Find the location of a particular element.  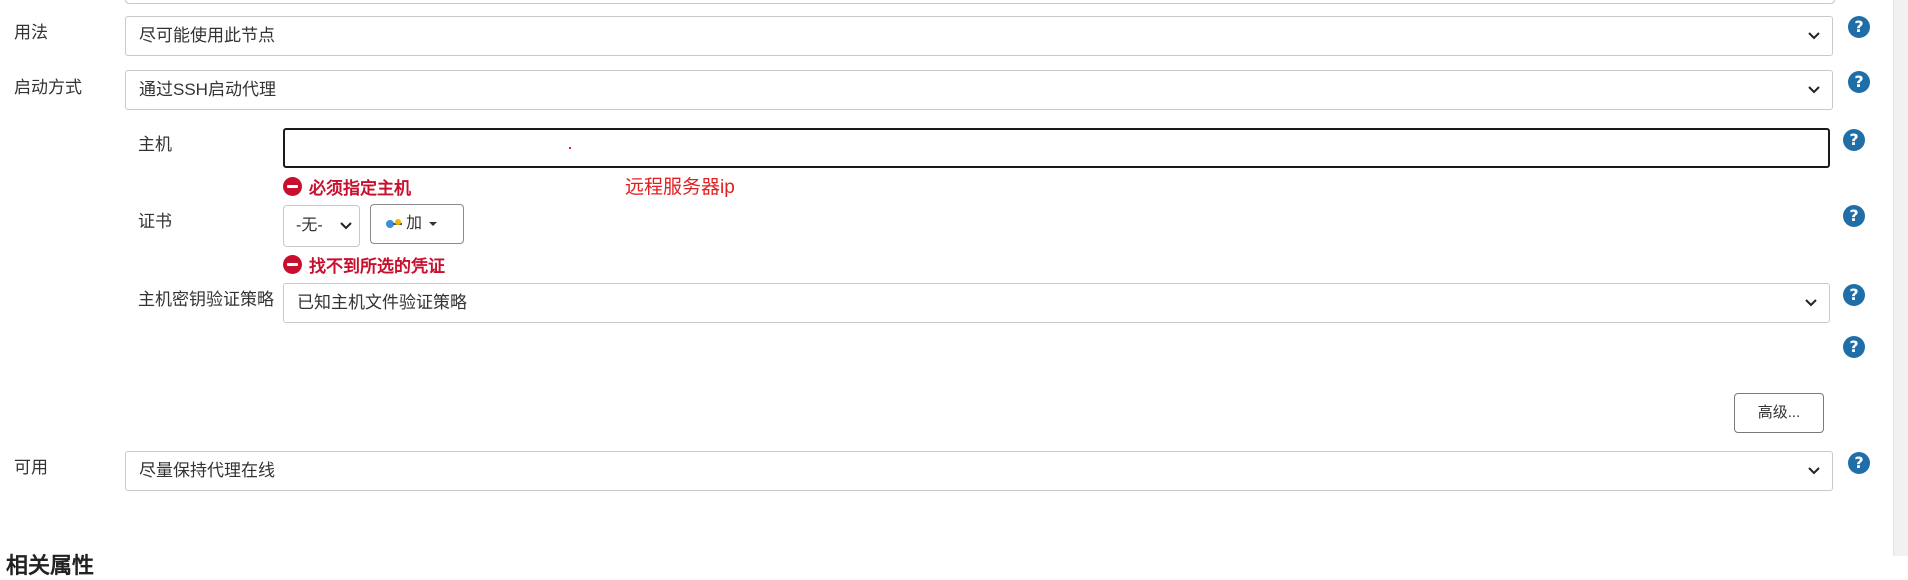

host-error-message: 必须指定主机 is located at coordinates (347, 186).